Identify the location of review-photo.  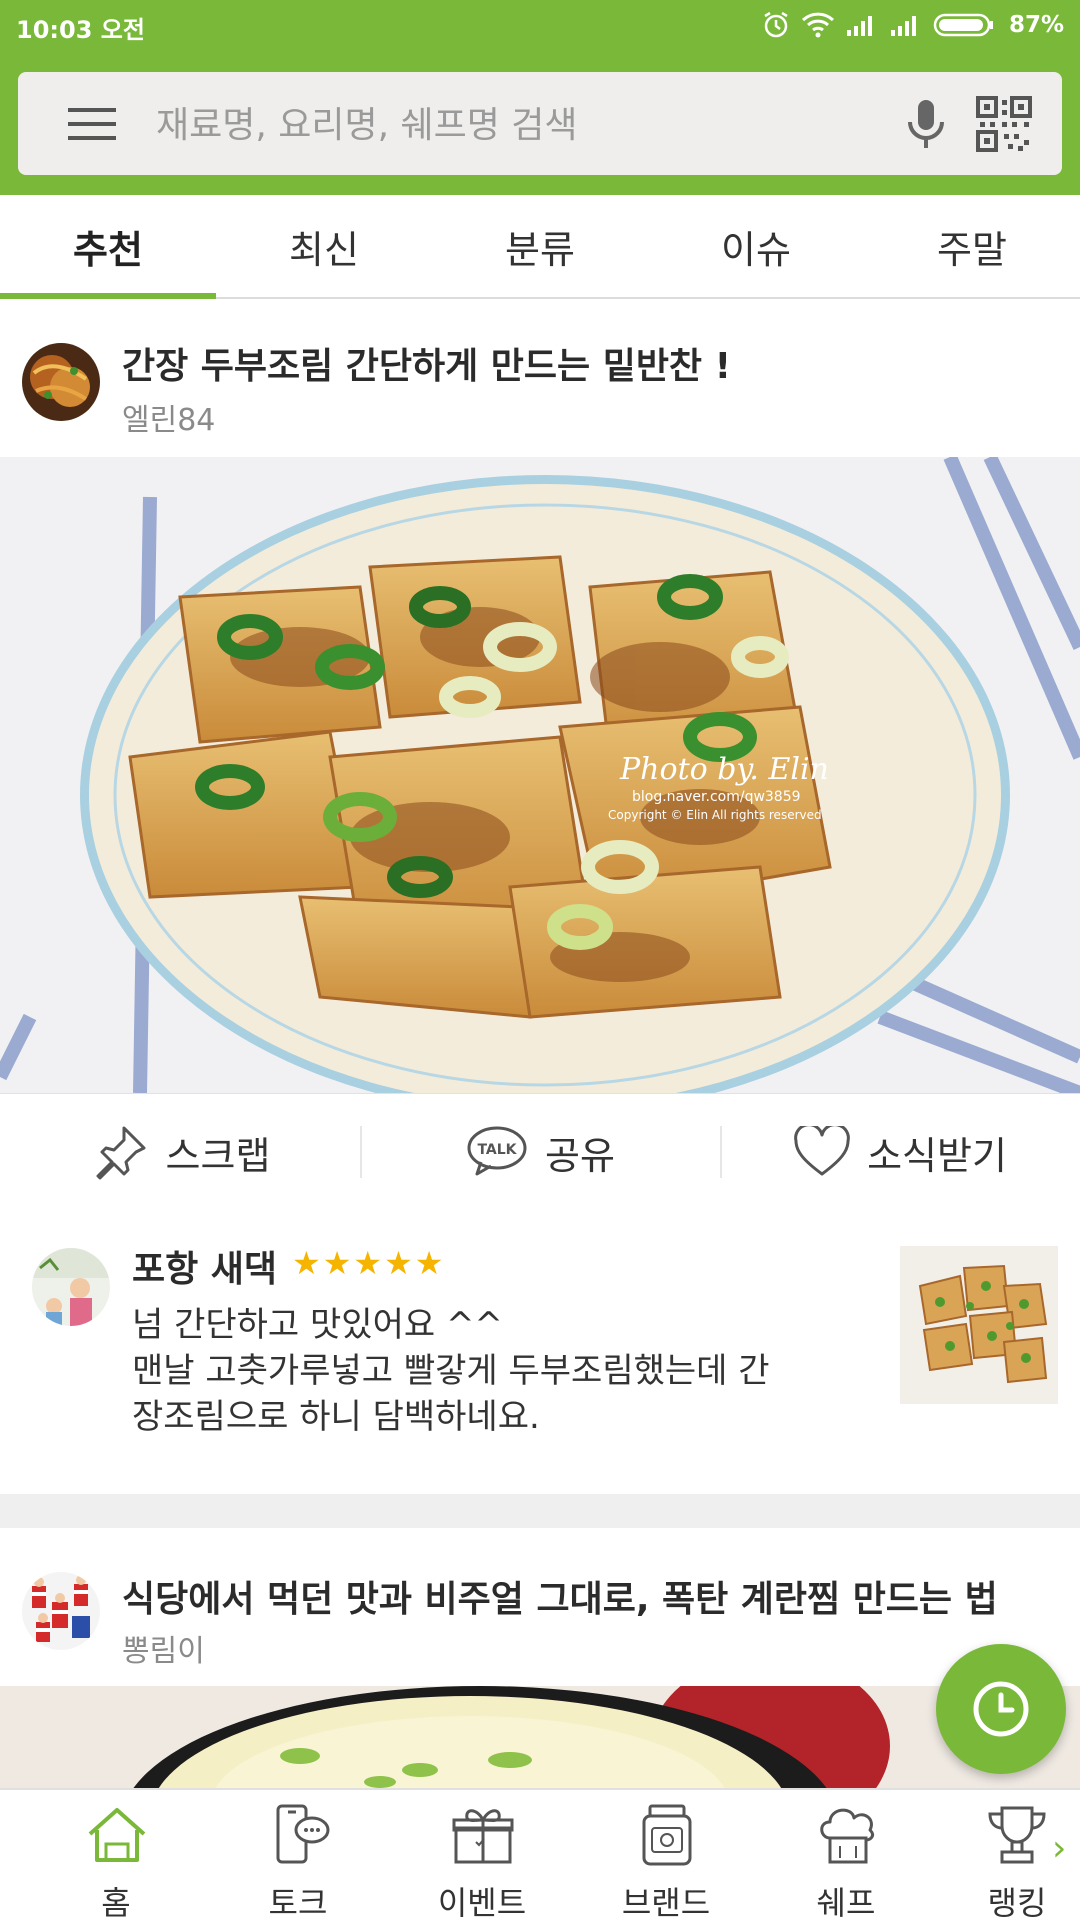
(979, 1325).